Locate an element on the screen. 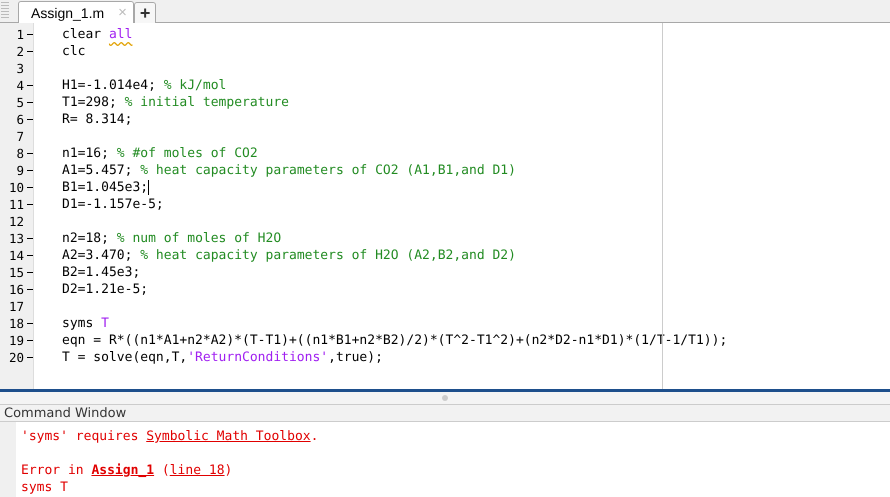 This screenshot has height=497, width=890. code-line: T1=298; % initial temperature is located at coordinates (175, 102).